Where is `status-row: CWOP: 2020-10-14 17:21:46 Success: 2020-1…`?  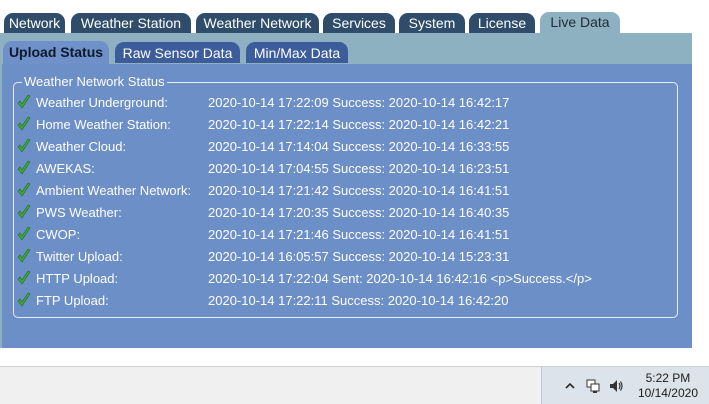 status-row: CWOP: 2020-10-14 17:21:46 Success: 2020-1… is located at coordinates (347, 235).